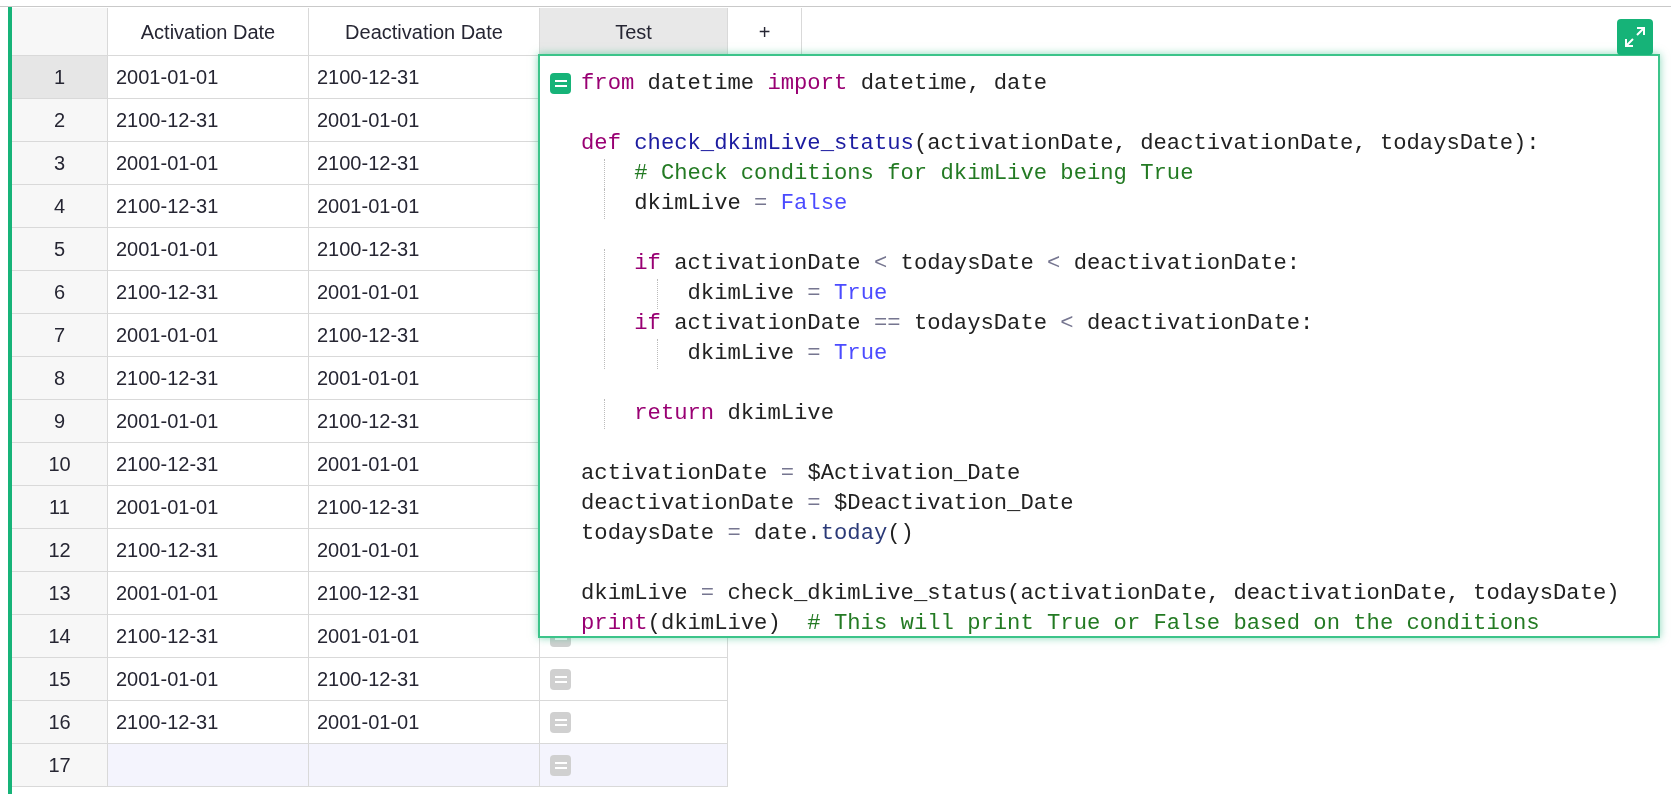  Describe the element at coordinates (60, 636) in the screenshot. I see `row-number: 14` at that location.